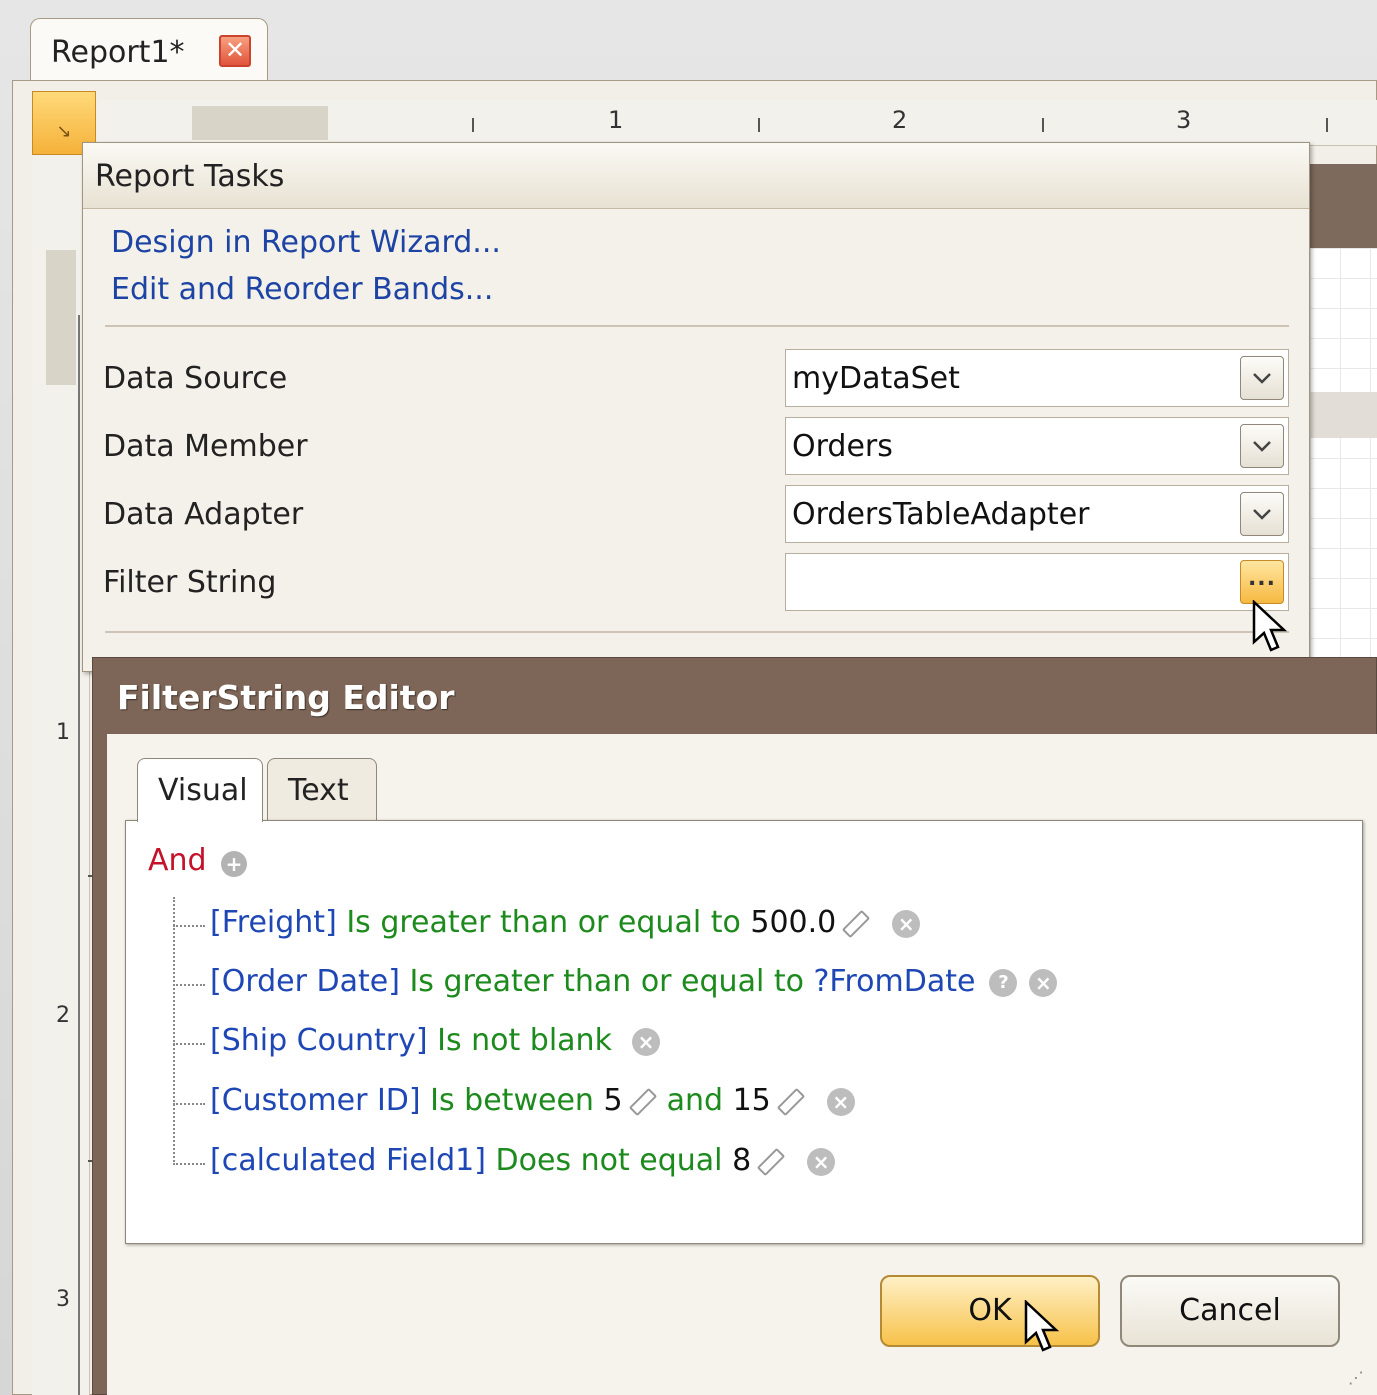  Describe the element at coordinates (793, 922) in the screenshot. I see `condition-value: 500.0` at that location.